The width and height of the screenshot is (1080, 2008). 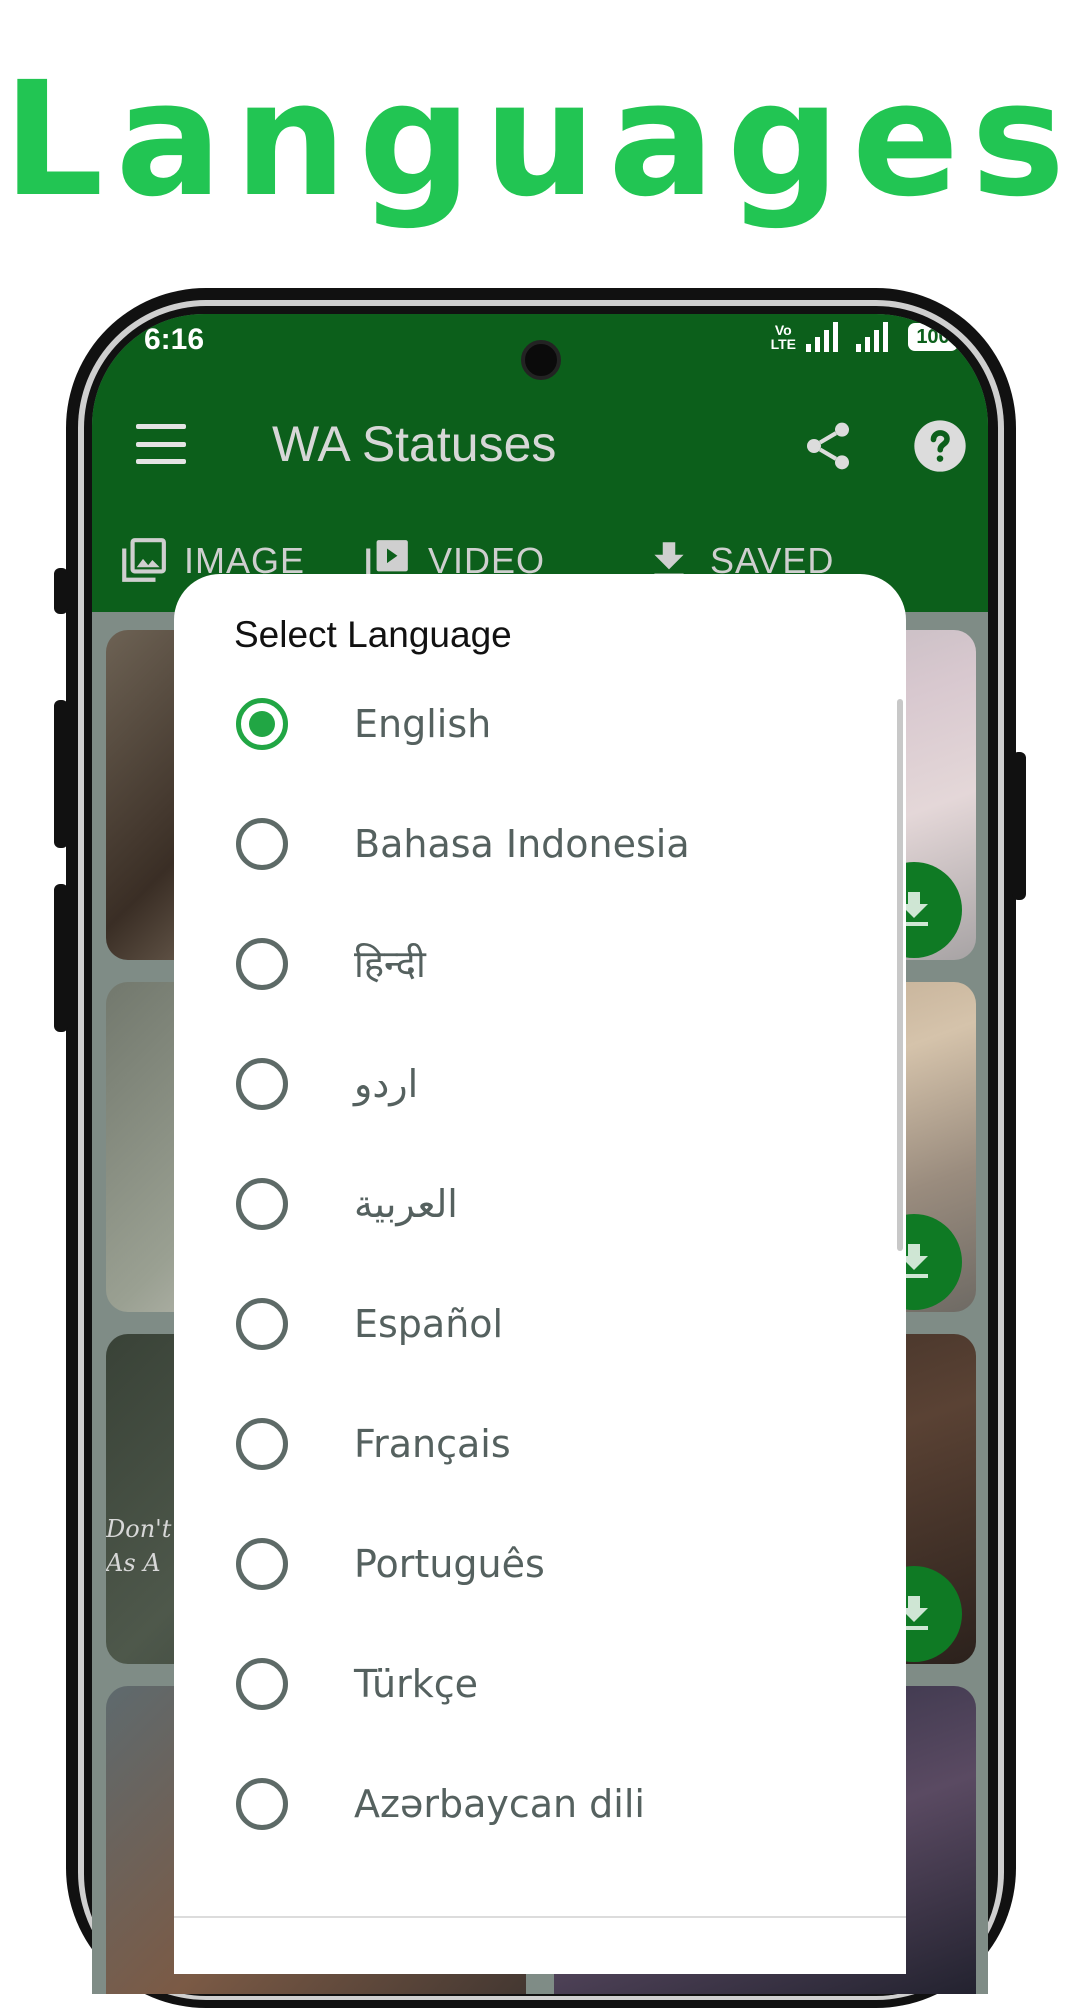 What do you see at coordinates (524, 724) in the screenshot?
I see `language-option-english: English` at bounding box center [524, 724].